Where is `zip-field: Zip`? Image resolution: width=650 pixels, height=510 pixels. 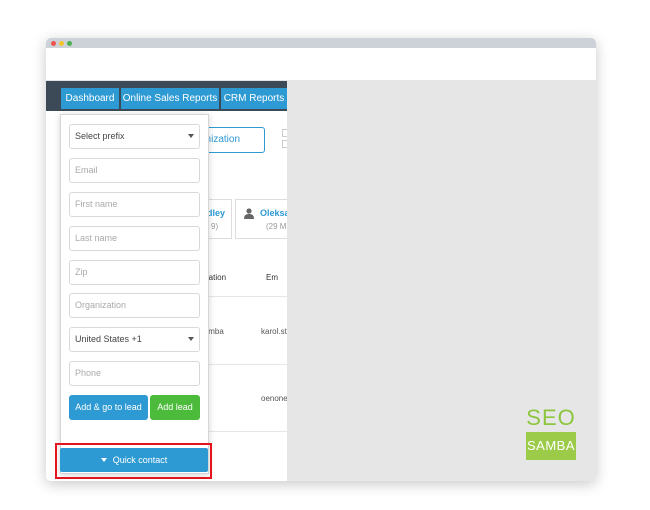 zip-field: Zip is located at coordinates (134, 272).